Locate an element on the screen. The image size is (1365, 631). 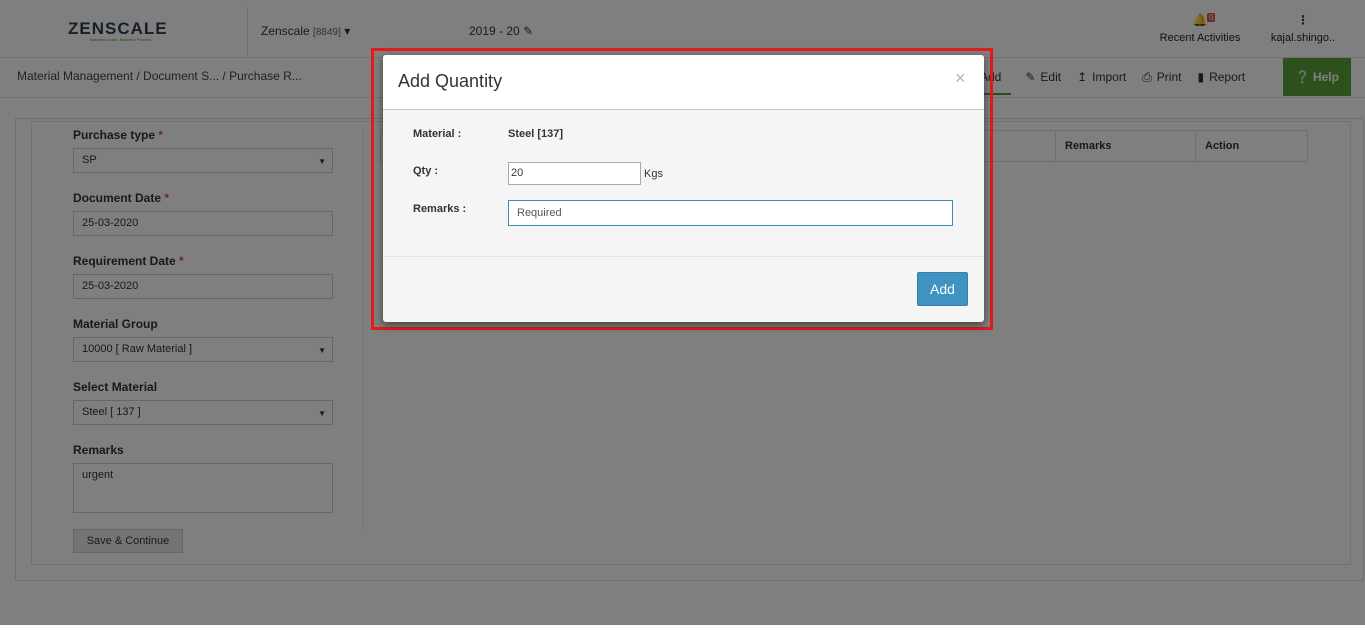
modal-remarks-label: Remarks : is located at coordinates (440, 209).